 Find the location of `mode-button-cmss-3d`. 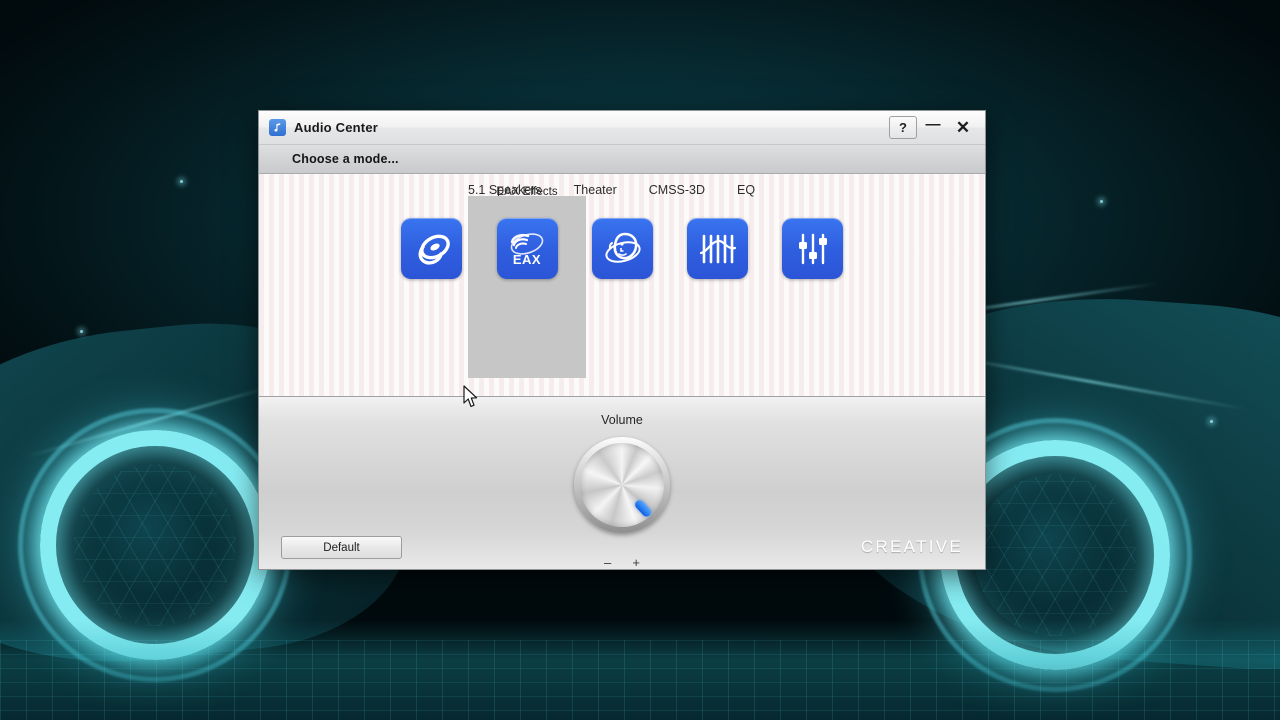

mode-button-cmss-3d is located at coordinates (622, 248).